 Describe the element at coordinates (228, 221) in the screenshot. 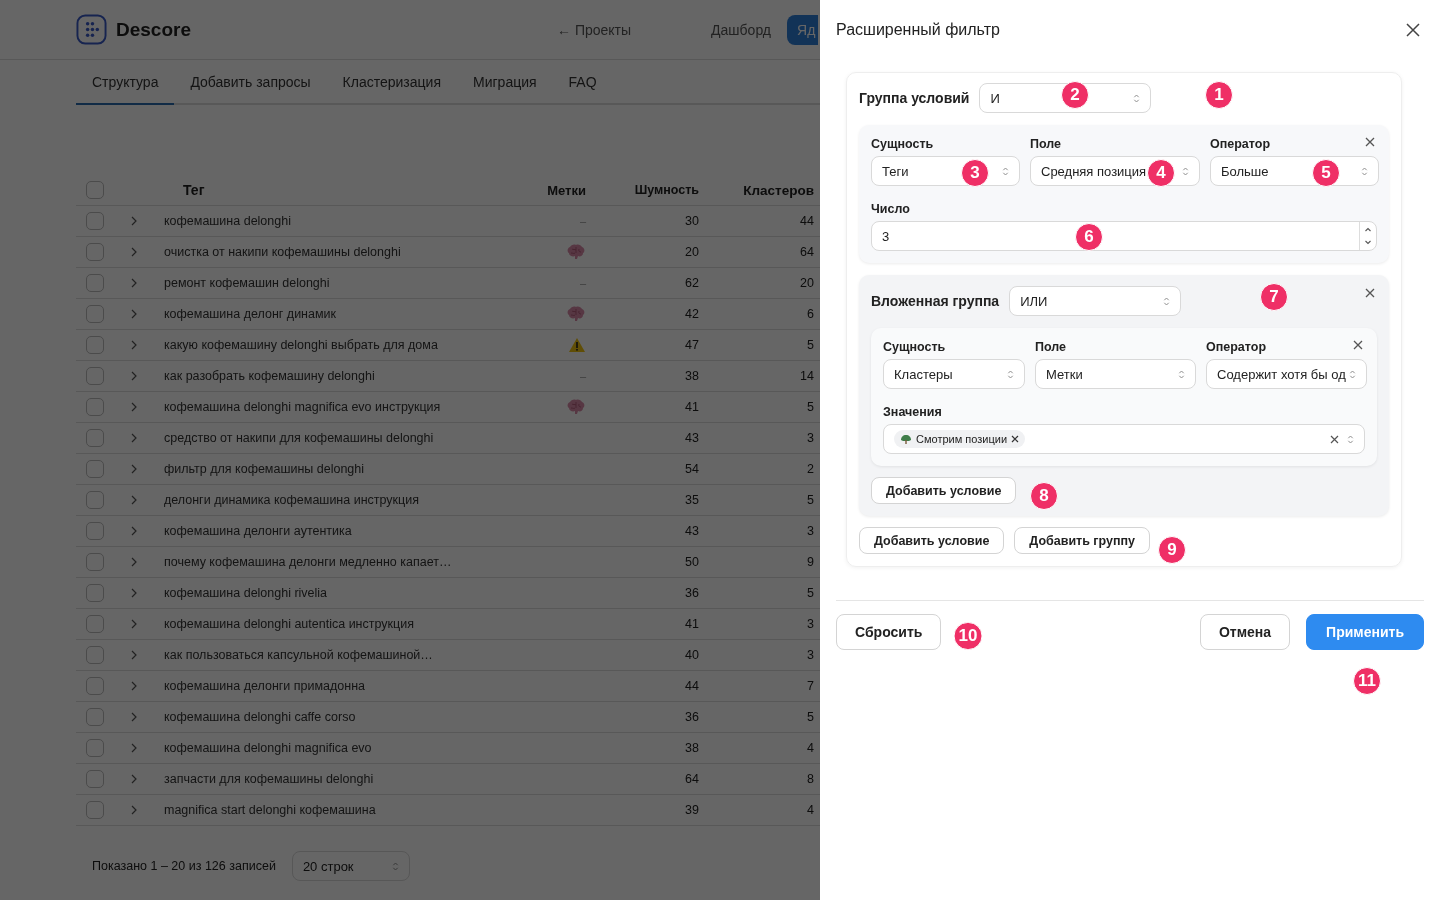

I see `table-cell-text: кофемашина delonghi` at that location.